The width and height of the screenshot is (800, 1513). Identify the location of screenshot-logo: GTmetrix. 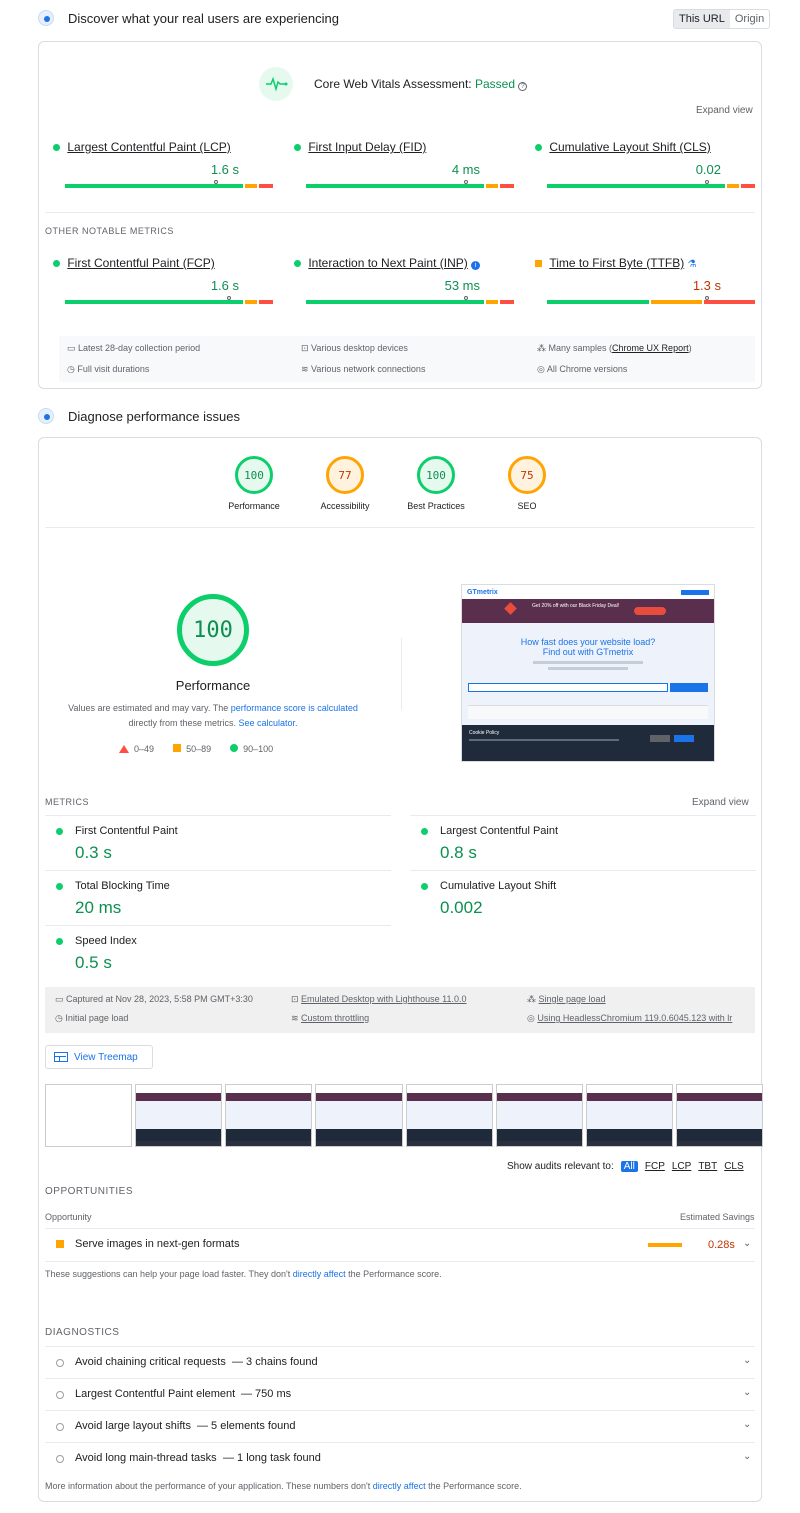
(482, 592).